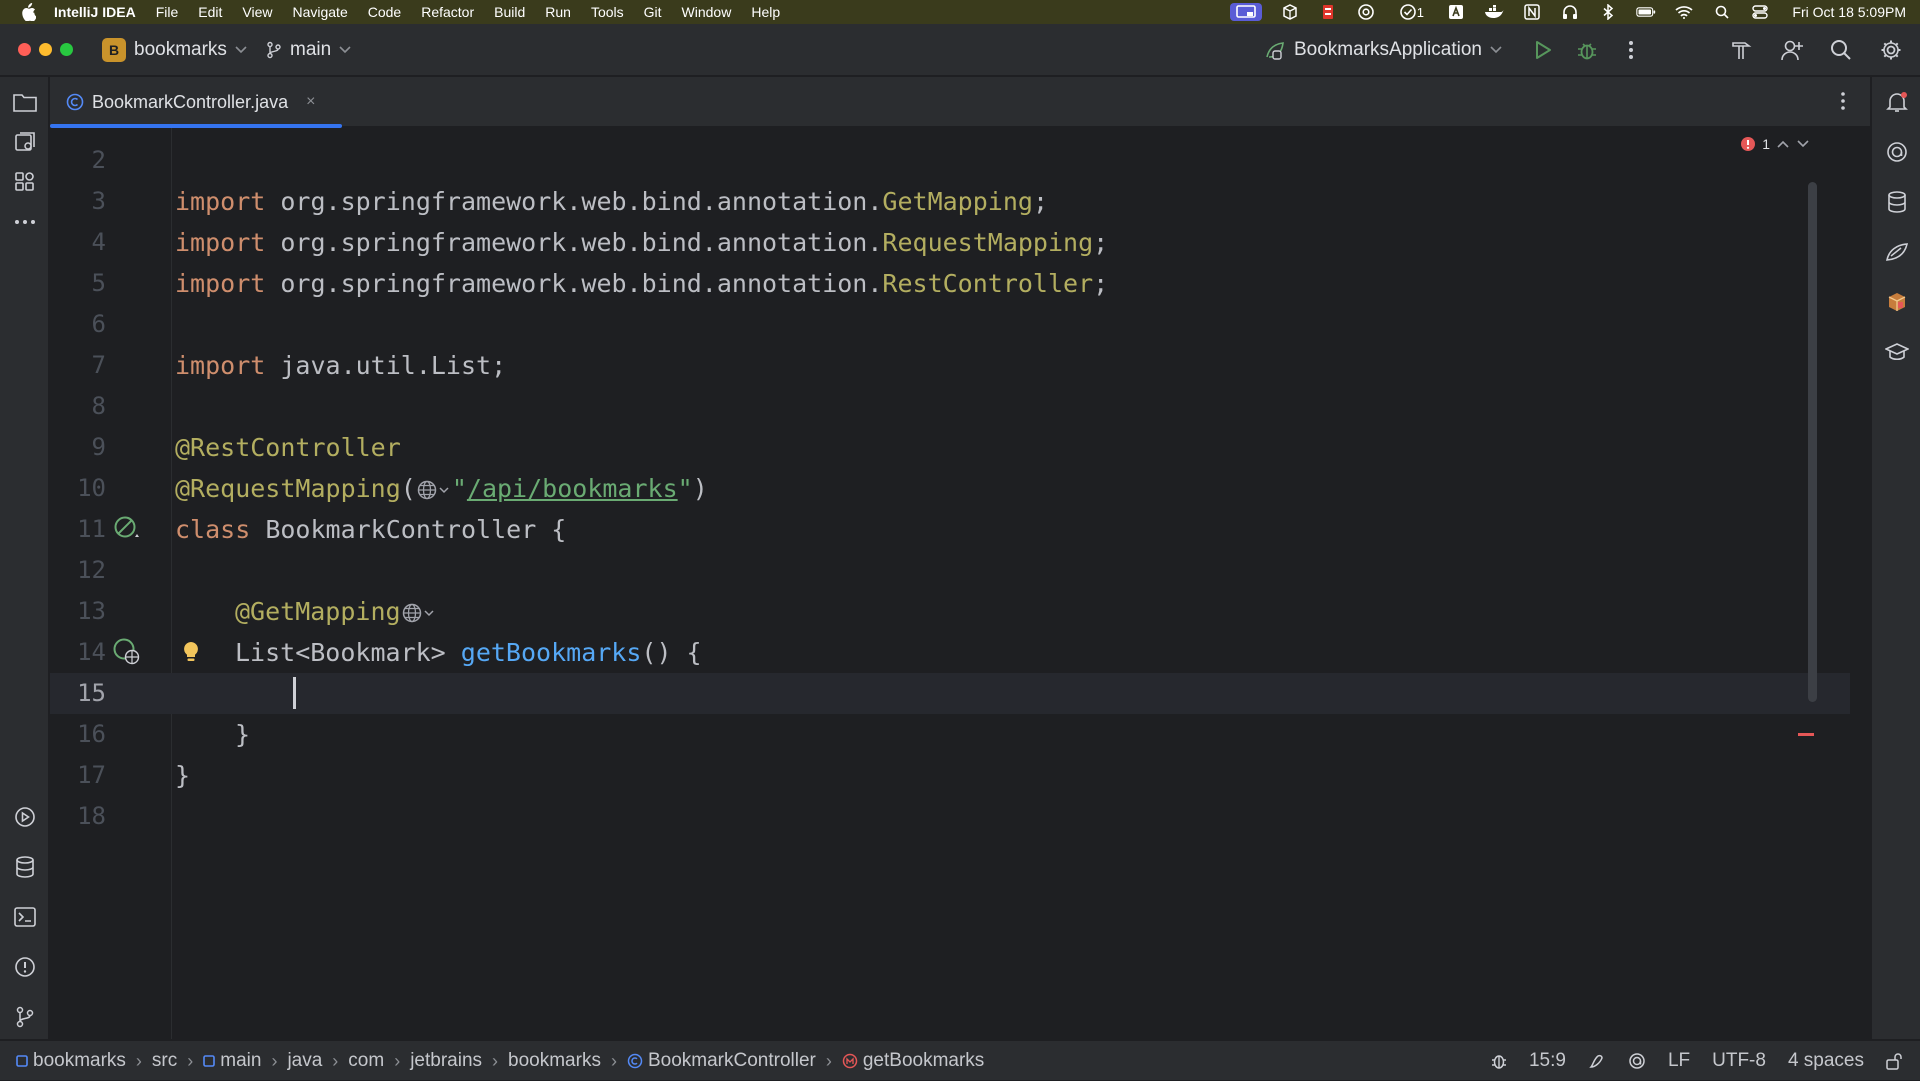 The image size is (1920, 1081). I want to click on breadcrumb-item-src: src, so click(164, 1061).